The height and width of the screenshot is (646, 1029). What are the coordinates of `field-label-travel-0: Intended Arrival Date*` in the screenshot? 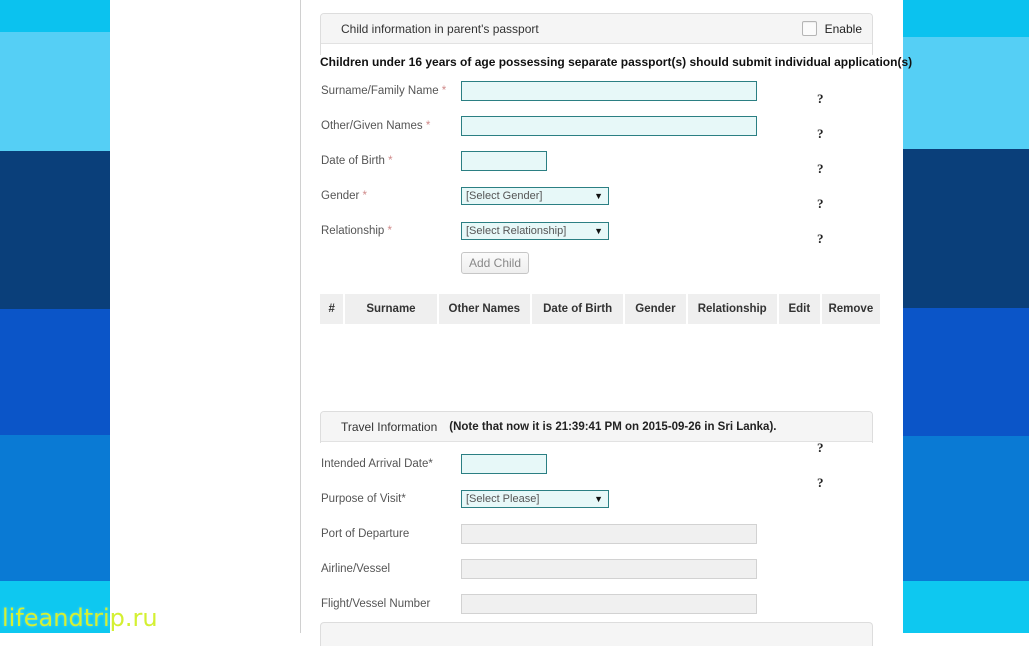 It's located at (377, 463).